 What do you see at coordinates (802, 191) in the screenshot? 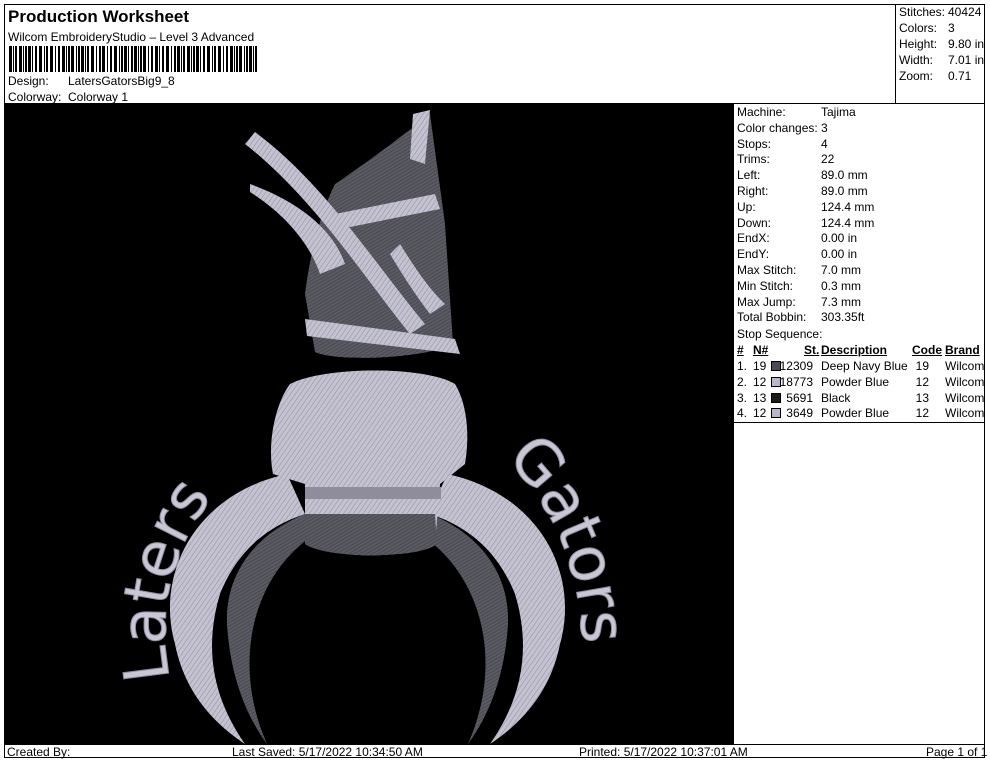
I see `machine-info-row: Right: 89.0 mm` at bounding box center [802, 191].